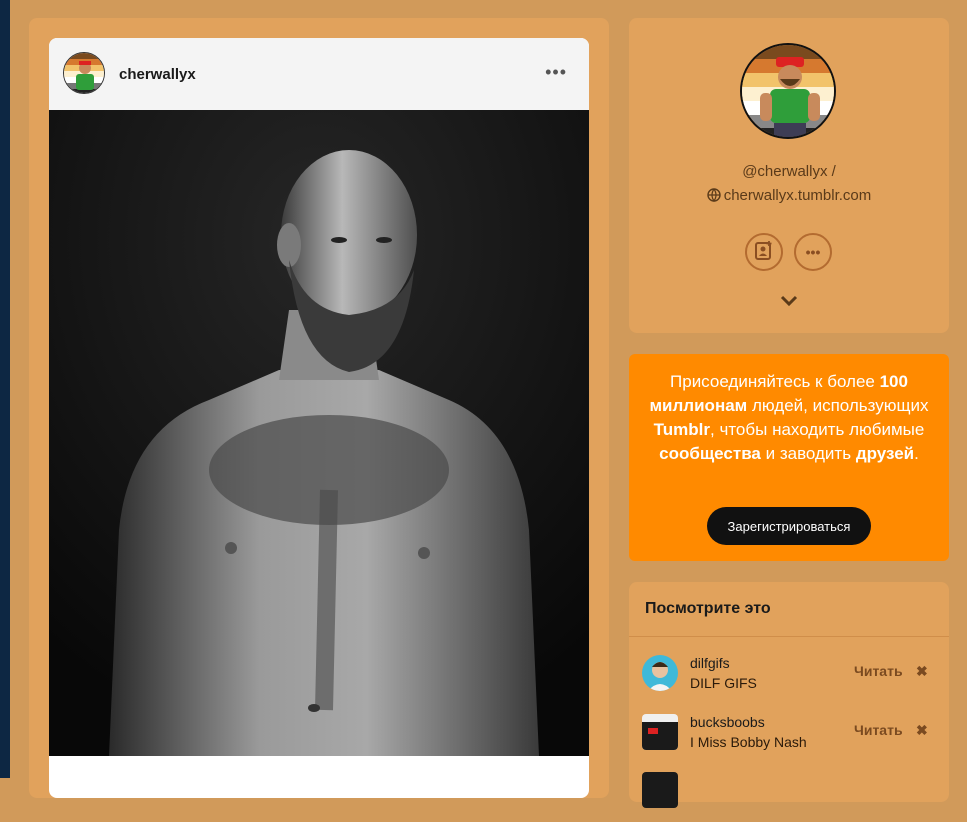  Describe the element at coordinates (84, 73) in the screenshot. I see `post-avatar` at that location.